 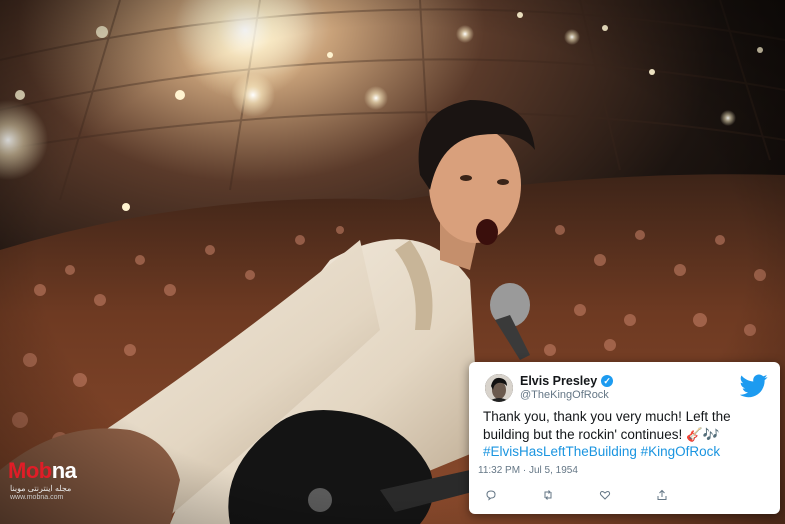 What do you see at coordinates (628, 388) in the screenshot?
I see `tweet-header: Elvis Presley ✓ @TheKingOfRock` at bounding box center [628, 388].